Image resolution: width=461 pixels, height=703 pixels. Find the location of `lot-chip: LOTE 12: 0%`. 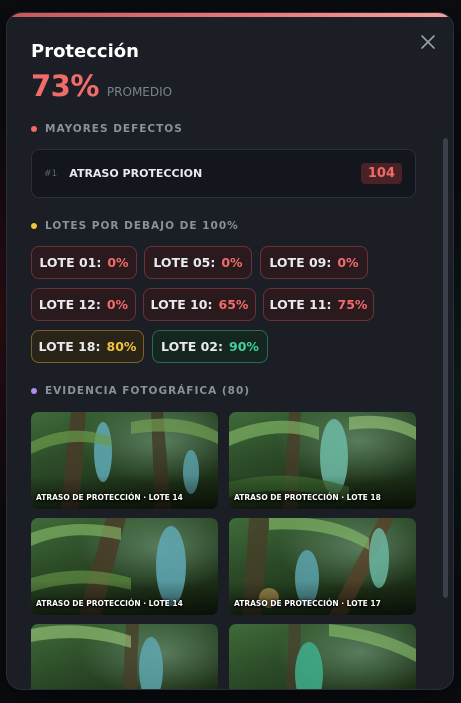

lot-chip: LOTE 12: 0% is located at coordinates (83, 304).